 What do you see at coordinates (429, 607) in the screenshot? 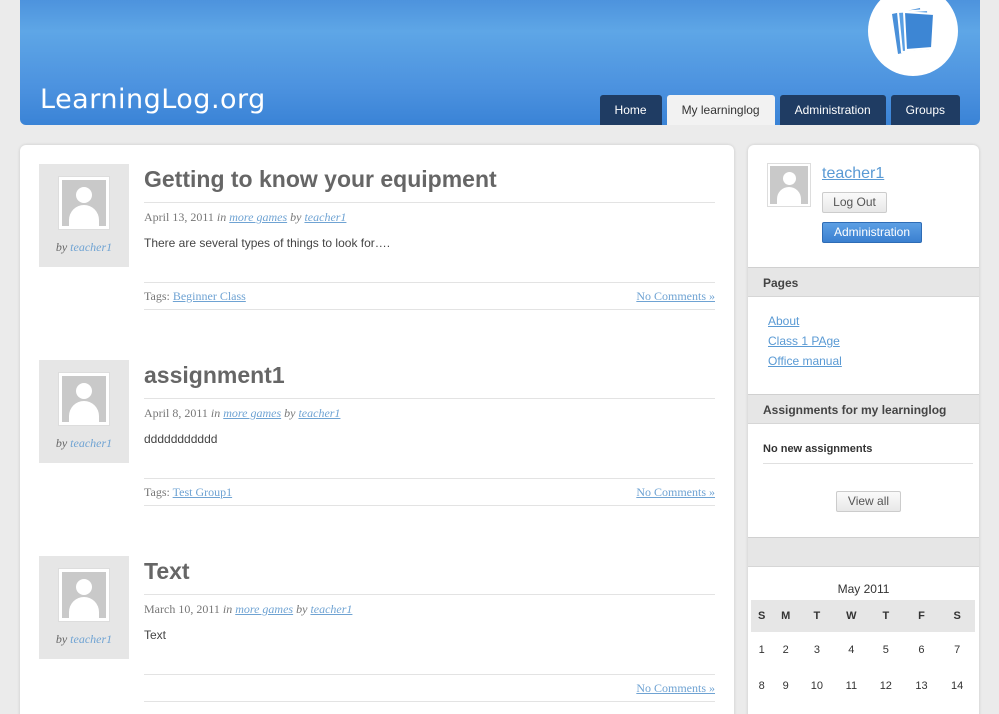
I see `post-meta: March 10, 2011 in more games by teacher1` at bounding box center [429, 607].